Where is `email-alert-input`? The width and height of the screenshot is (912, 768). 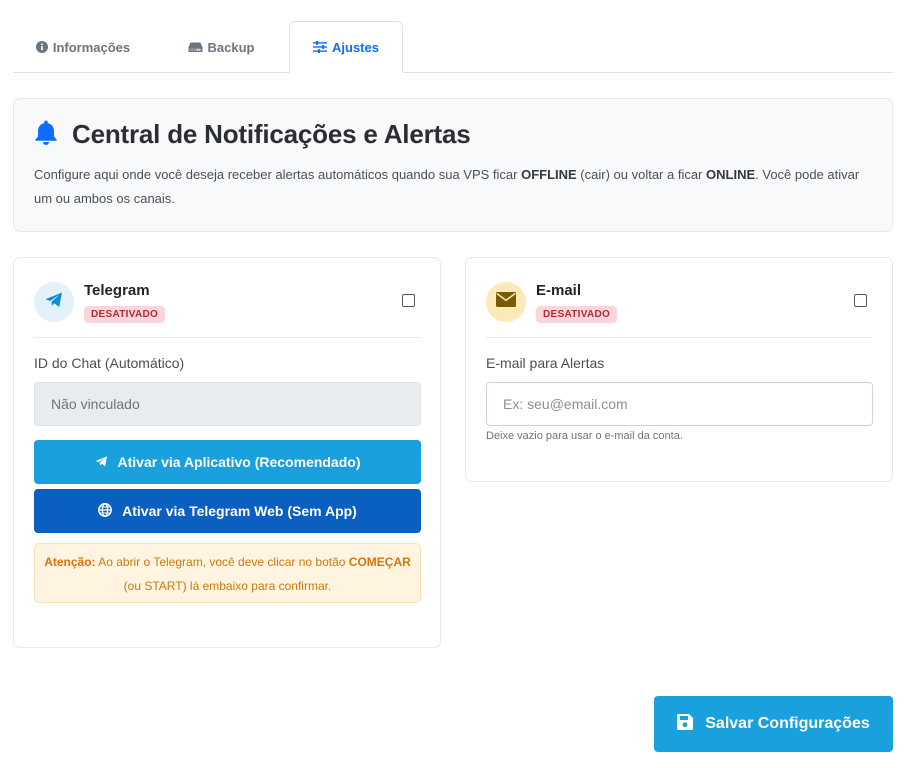
email-alert-input is located at coordinates (679, 404).